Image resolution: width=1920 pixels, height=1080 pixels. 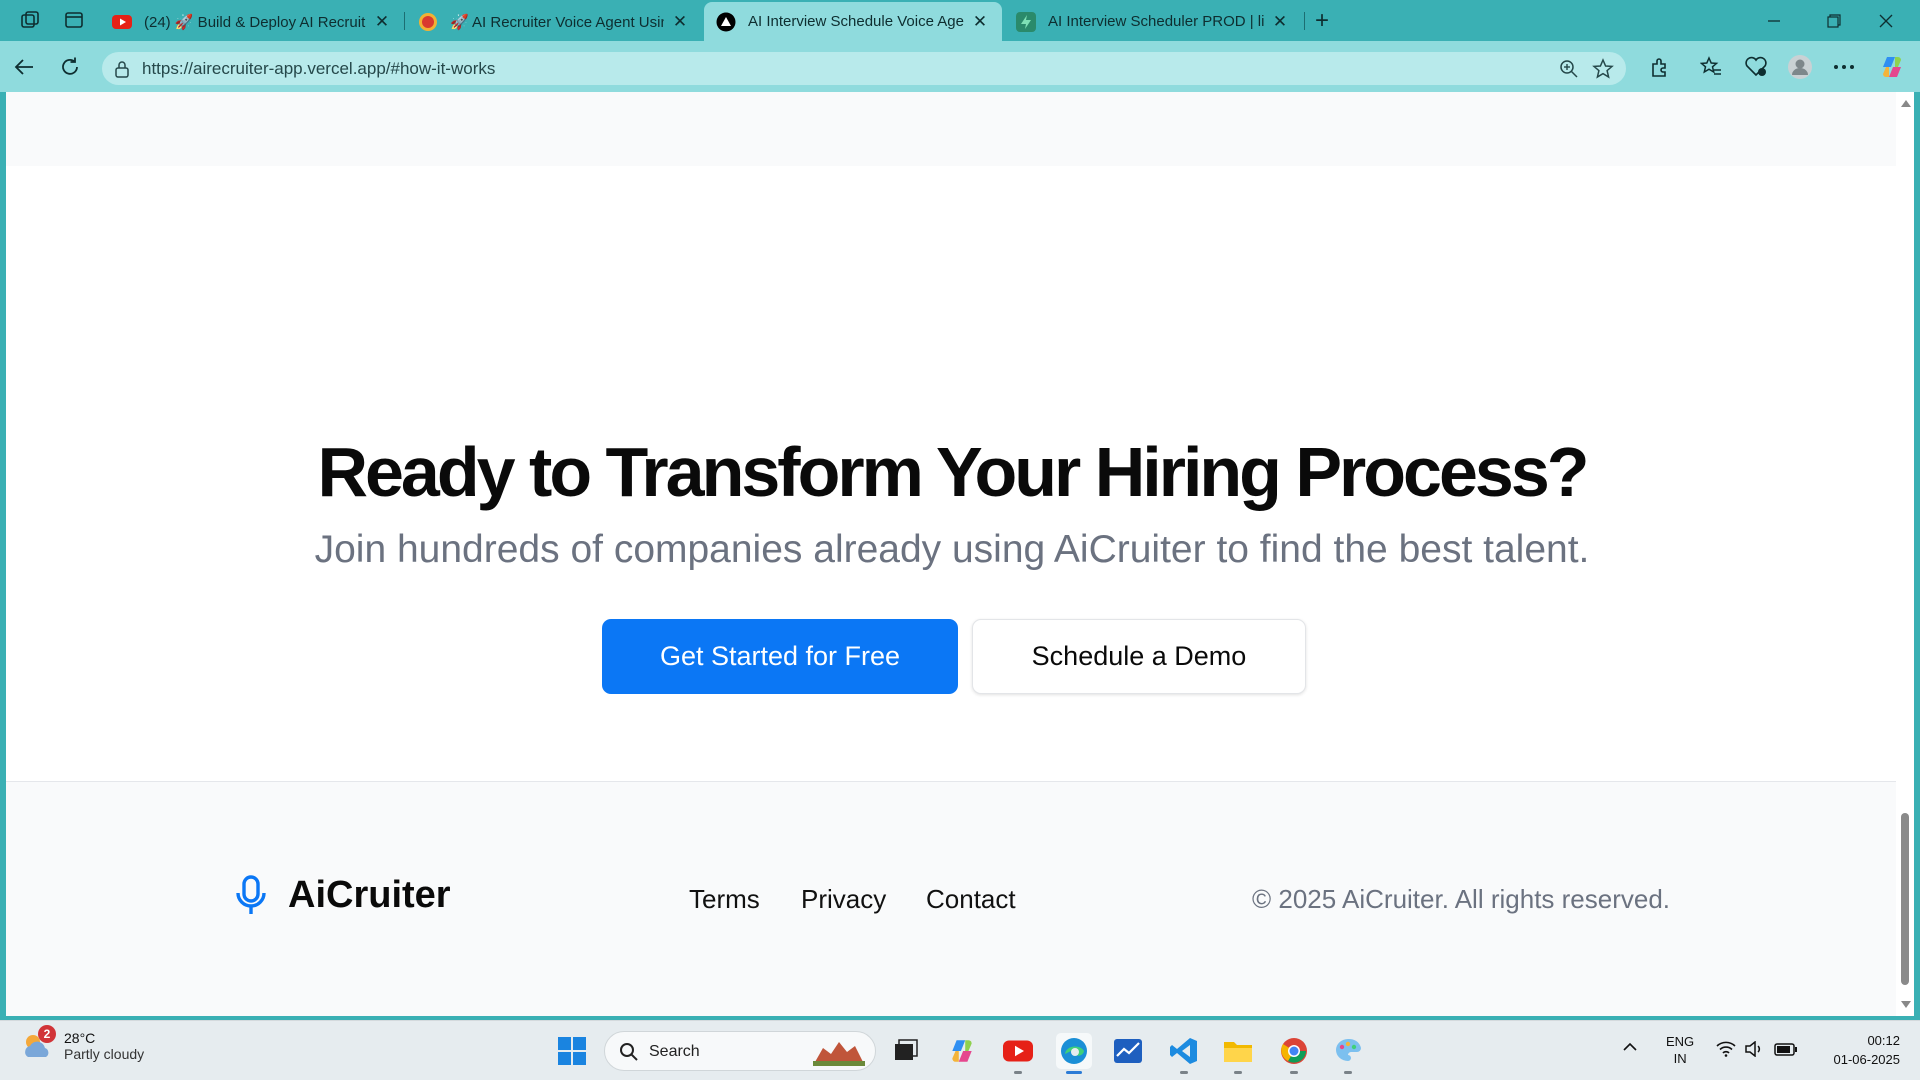 I want to click on back-icon, so click(x=24, y=67).